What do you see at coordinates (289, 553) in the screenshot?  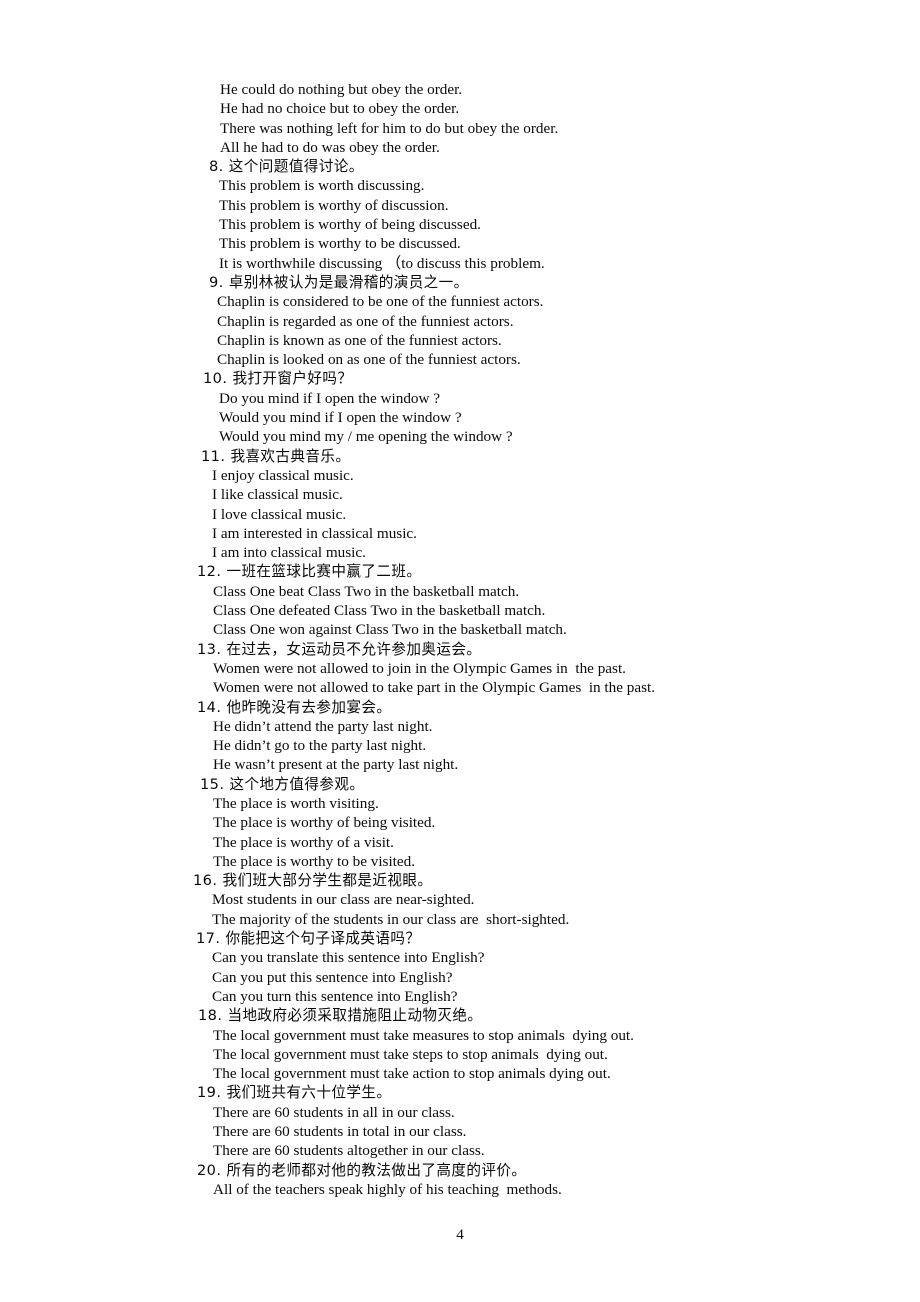 I see `item-answer-line: I am into classical music.` at bounding box center [289, 553].